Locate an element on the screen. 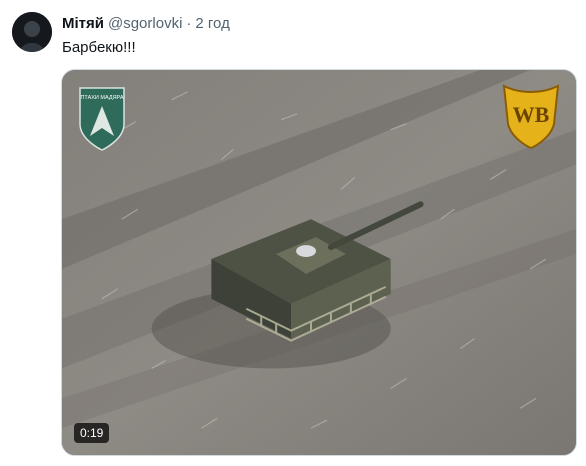  avatar-image is located at coordinates (32, 32).